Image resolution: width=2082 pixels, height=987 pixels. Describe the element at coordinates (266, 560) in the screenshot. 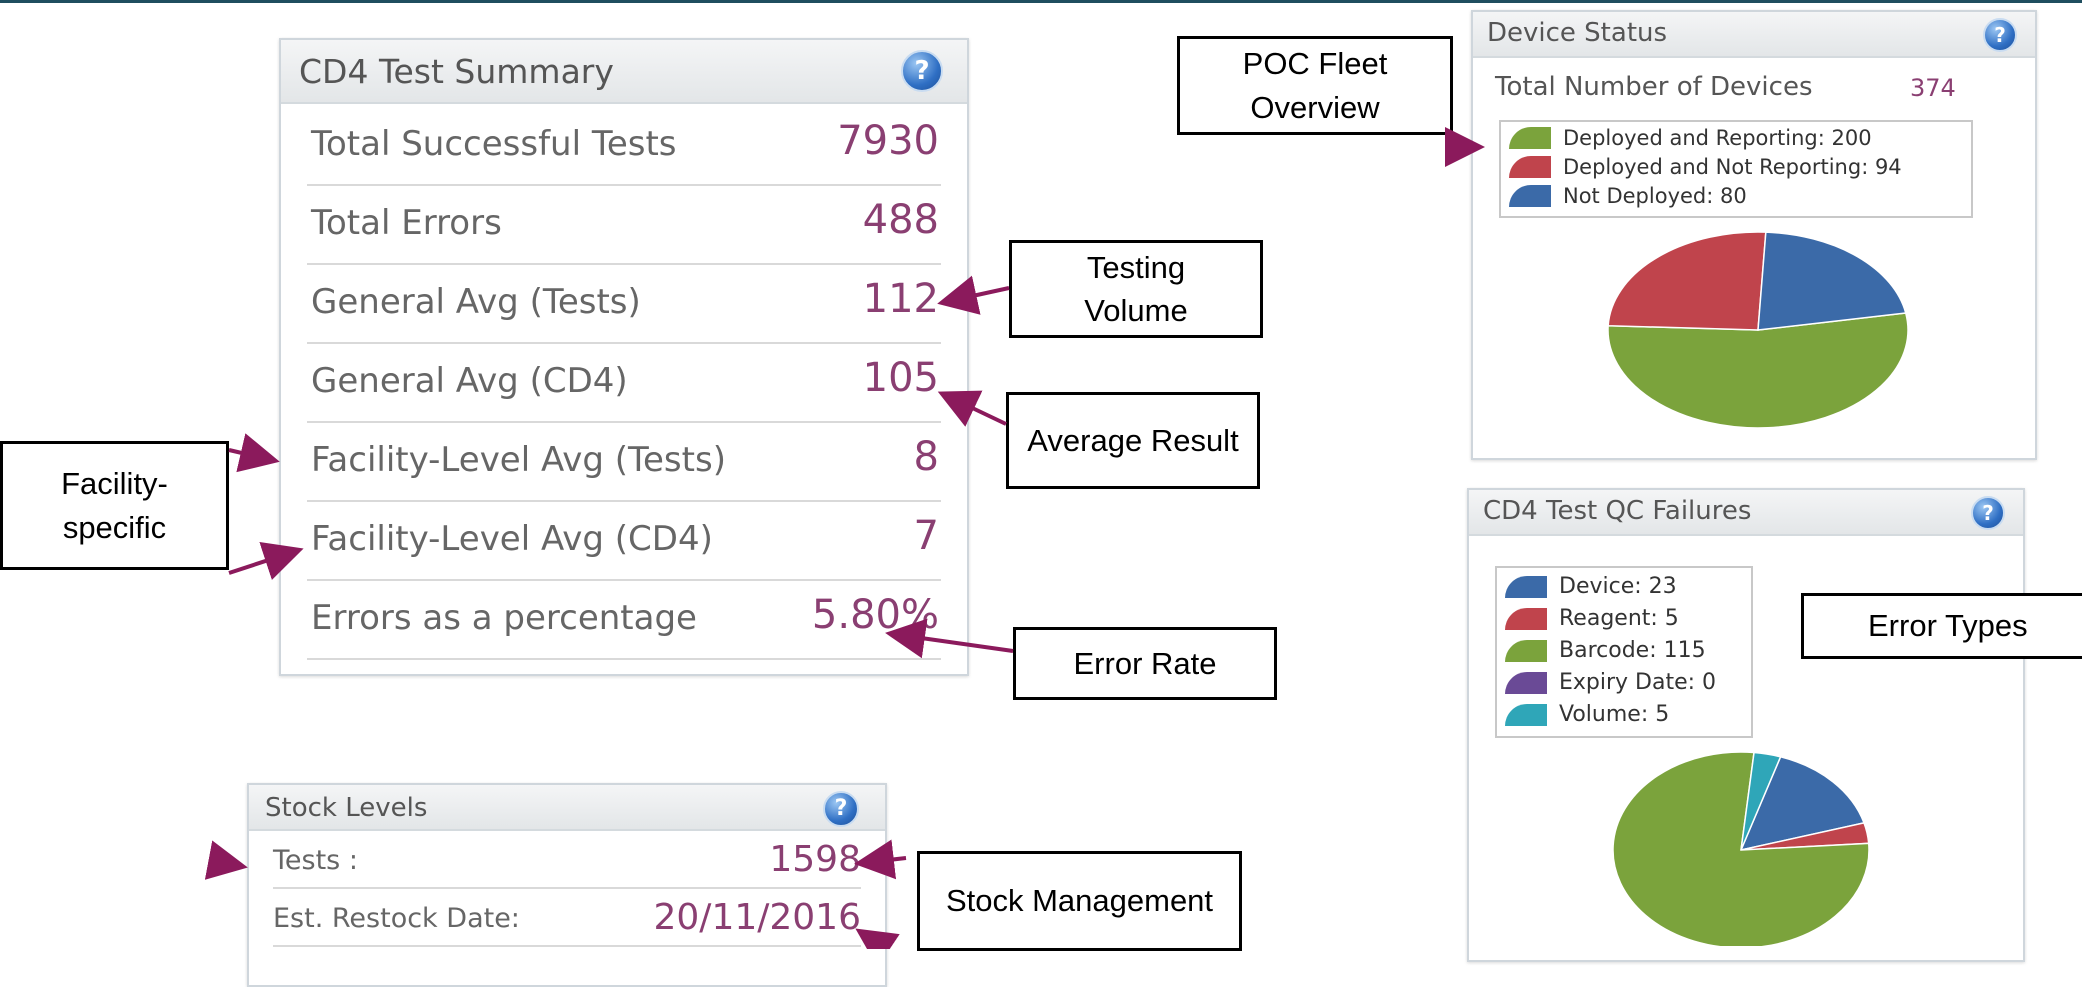

I see `arrow-facility-cd4` at that location.